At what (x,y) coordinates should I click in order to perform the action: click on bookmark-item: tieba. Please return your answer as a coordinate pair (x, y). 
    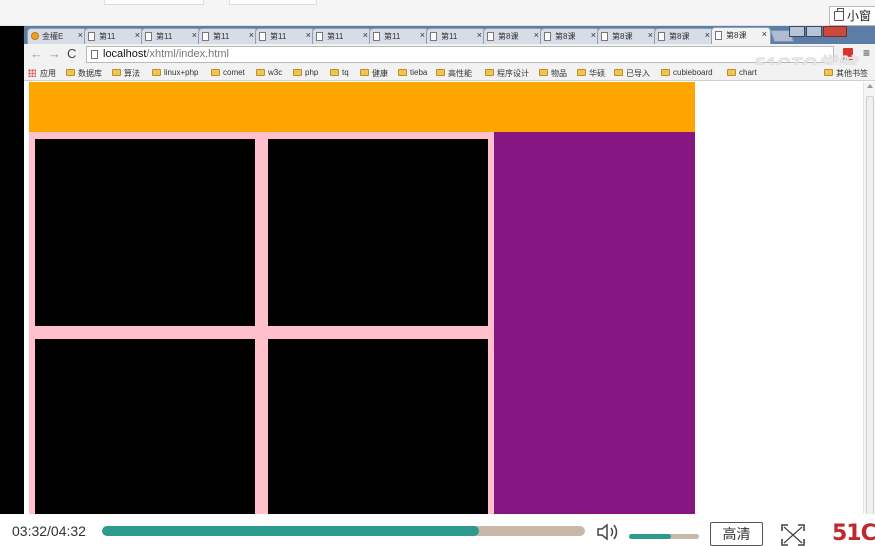
    Looking at the image, I should click on (412, 72).